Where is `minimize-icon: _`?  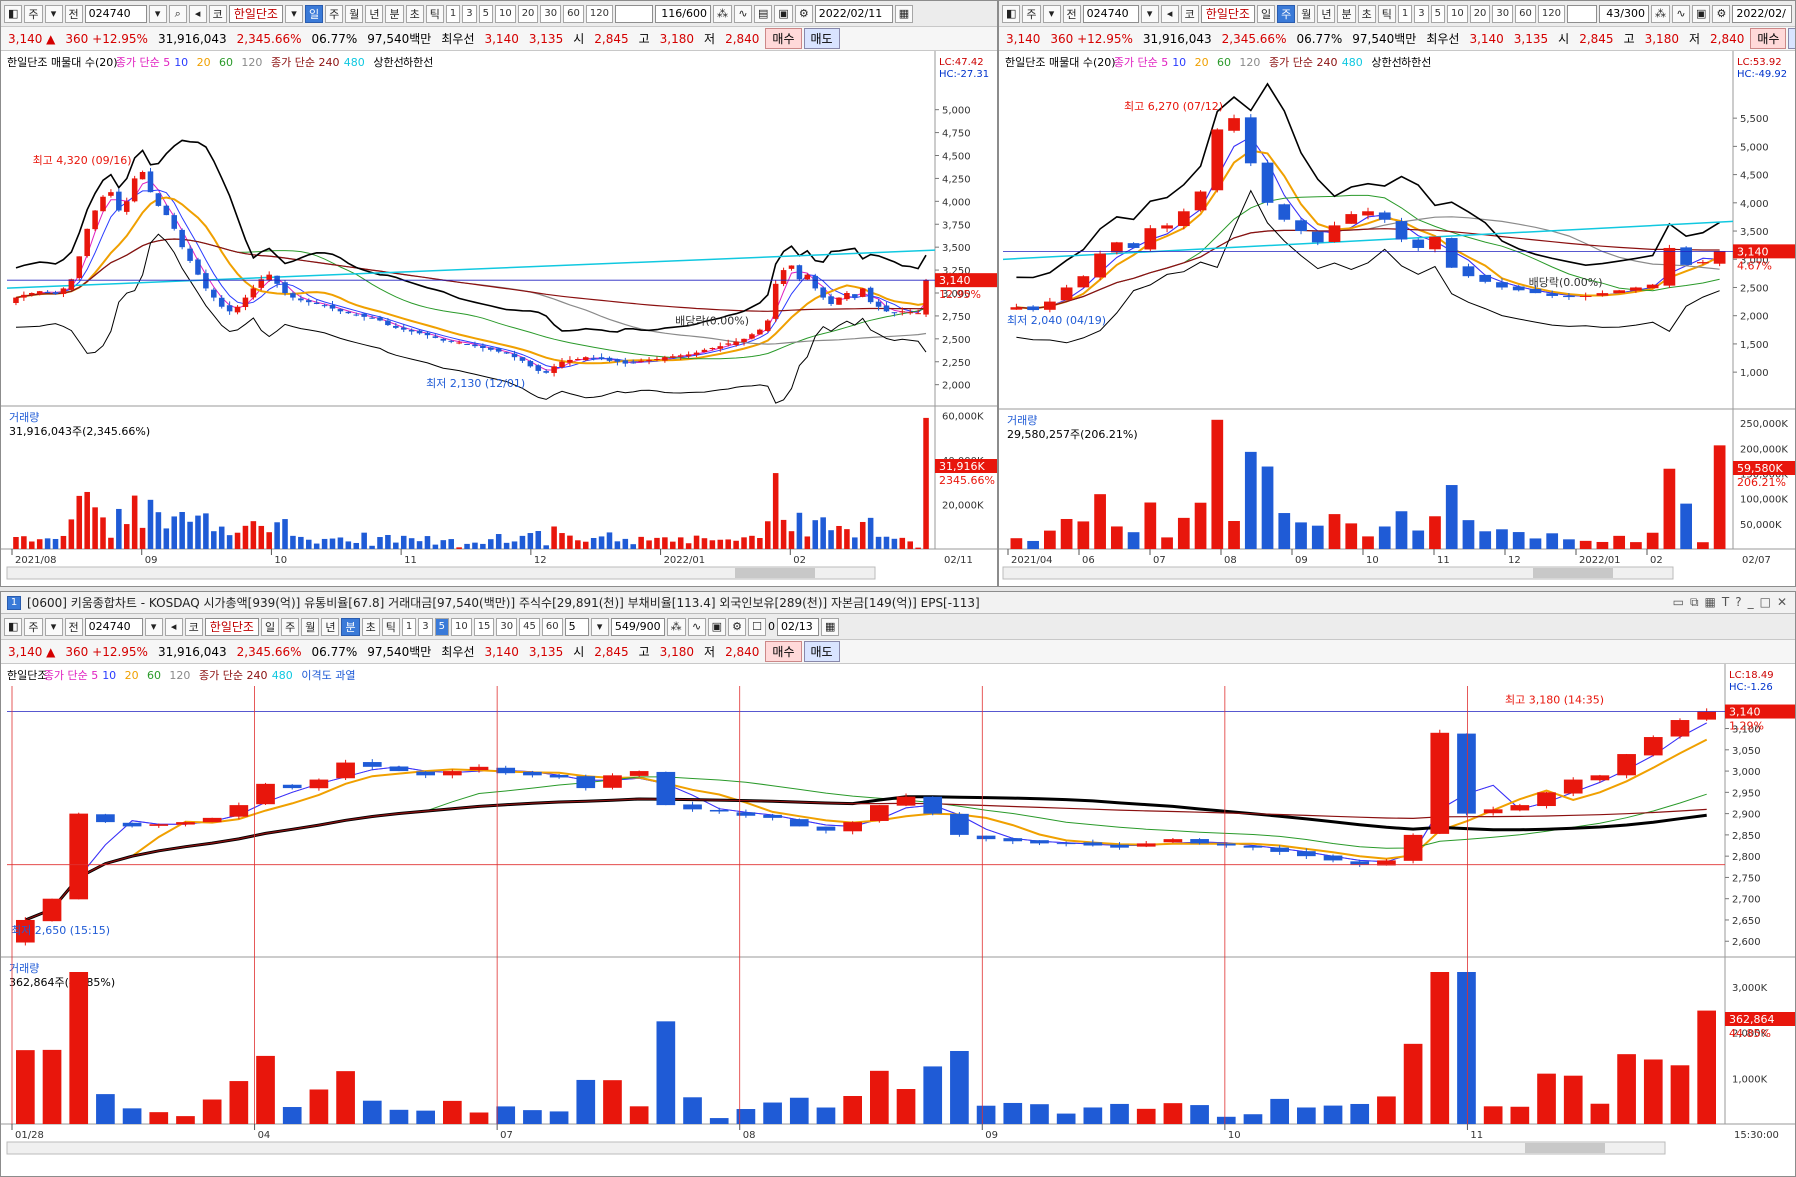
minimize-icon: _ is located at coordinates (1751, 602).